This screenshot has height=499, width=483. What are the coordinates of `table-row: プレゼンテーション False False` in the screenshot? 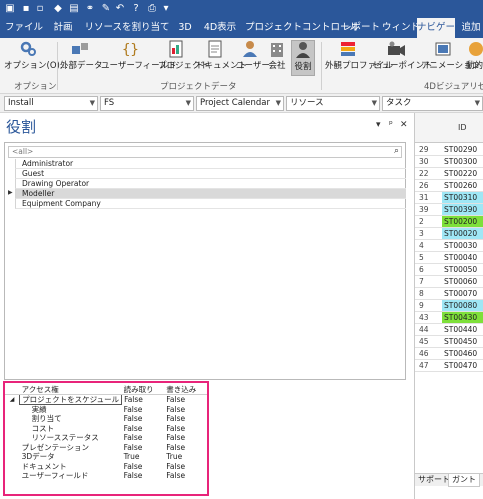 It's located at (106, 448).